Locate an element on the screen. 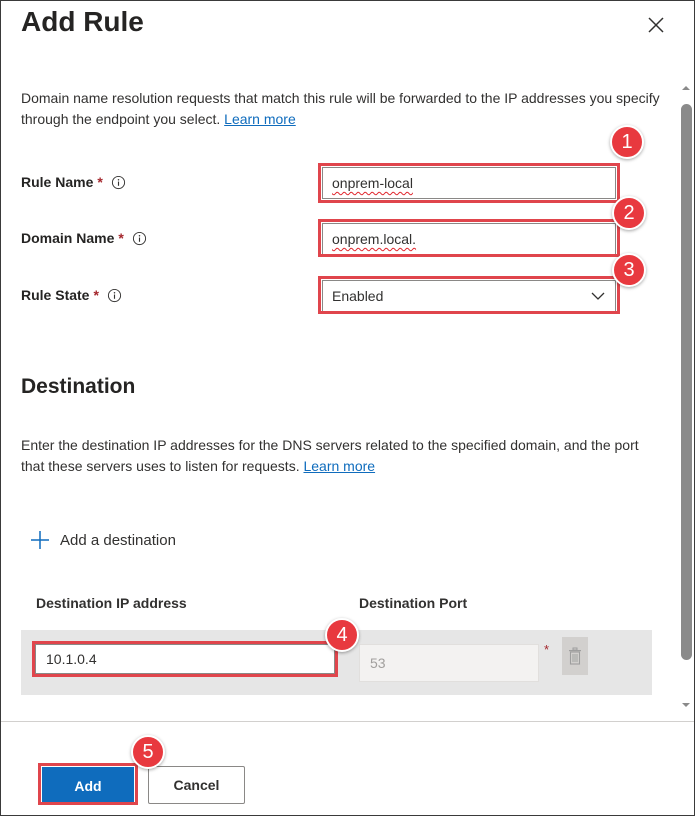 The width and height of the screenshot is (695, 816). domain-name-label: Domain Name * is located at coordinates (84, 238).